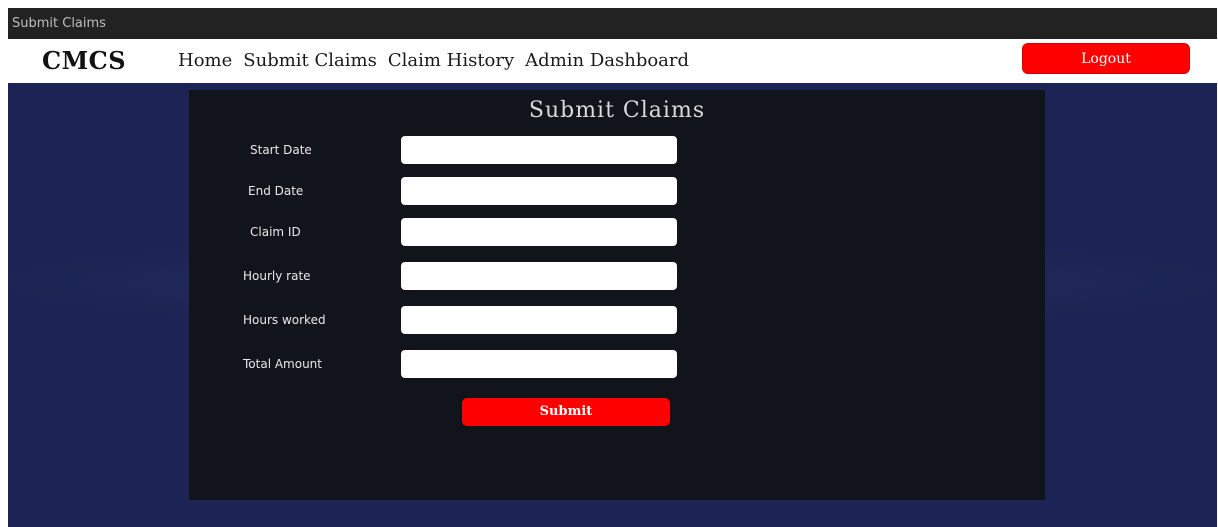 The image size is (1218, 527). I want to click on hours-worked-input, so click(539, 320).